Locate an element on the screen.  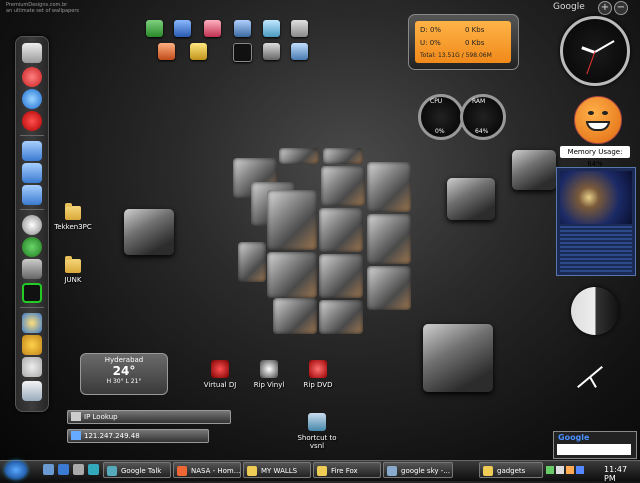
paint-icon is located at coordinates (299, 51).